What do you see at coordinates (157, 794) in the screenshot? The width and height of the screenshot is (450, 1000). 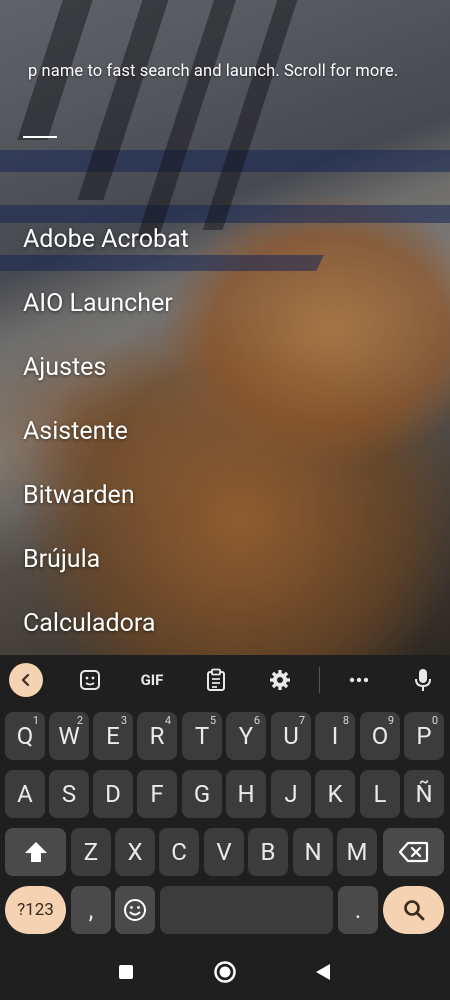 I see `key-f: F` at bounding box center [157, 794].